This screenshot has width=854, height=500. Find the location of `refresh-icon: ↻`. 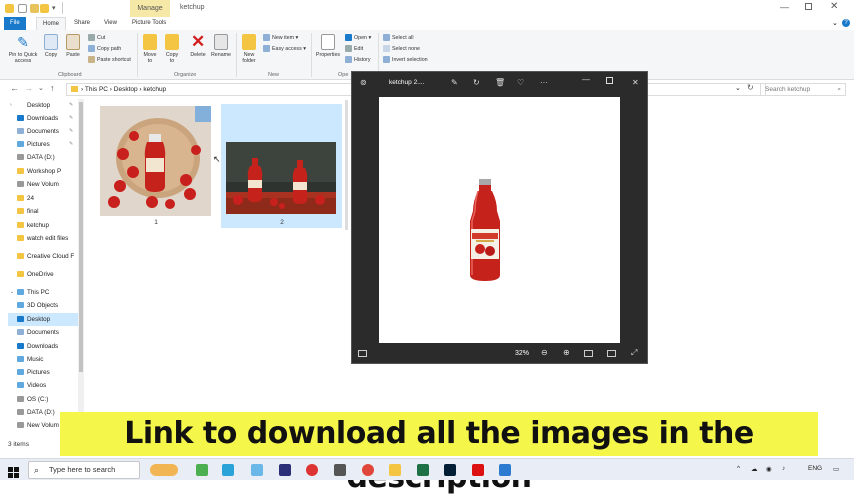

refresh-icon: ↻ is located at coordinates (750, 87).